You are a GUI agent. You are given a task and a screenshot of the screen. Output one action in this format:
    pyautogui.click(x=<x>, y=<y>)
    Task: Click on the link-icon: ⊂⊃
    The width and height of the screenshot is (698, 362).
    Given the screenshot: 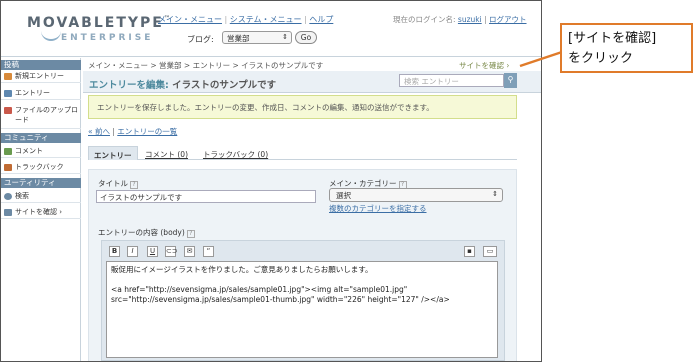 What is the action you would take?
    pyautogui.click(x=172, y=251)
    